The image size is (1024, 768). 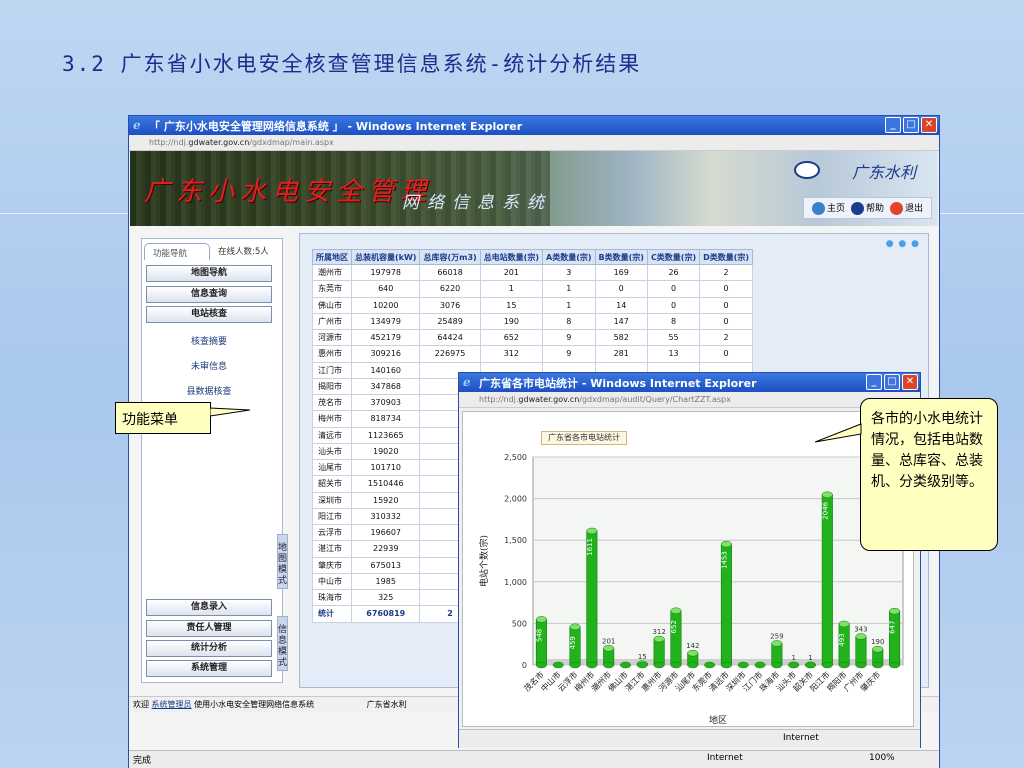 What do you see at coordinates (282, 561) in the screenshot?
I see `vtab-map-mode: 地图模式` at bounding box center [282, 561].